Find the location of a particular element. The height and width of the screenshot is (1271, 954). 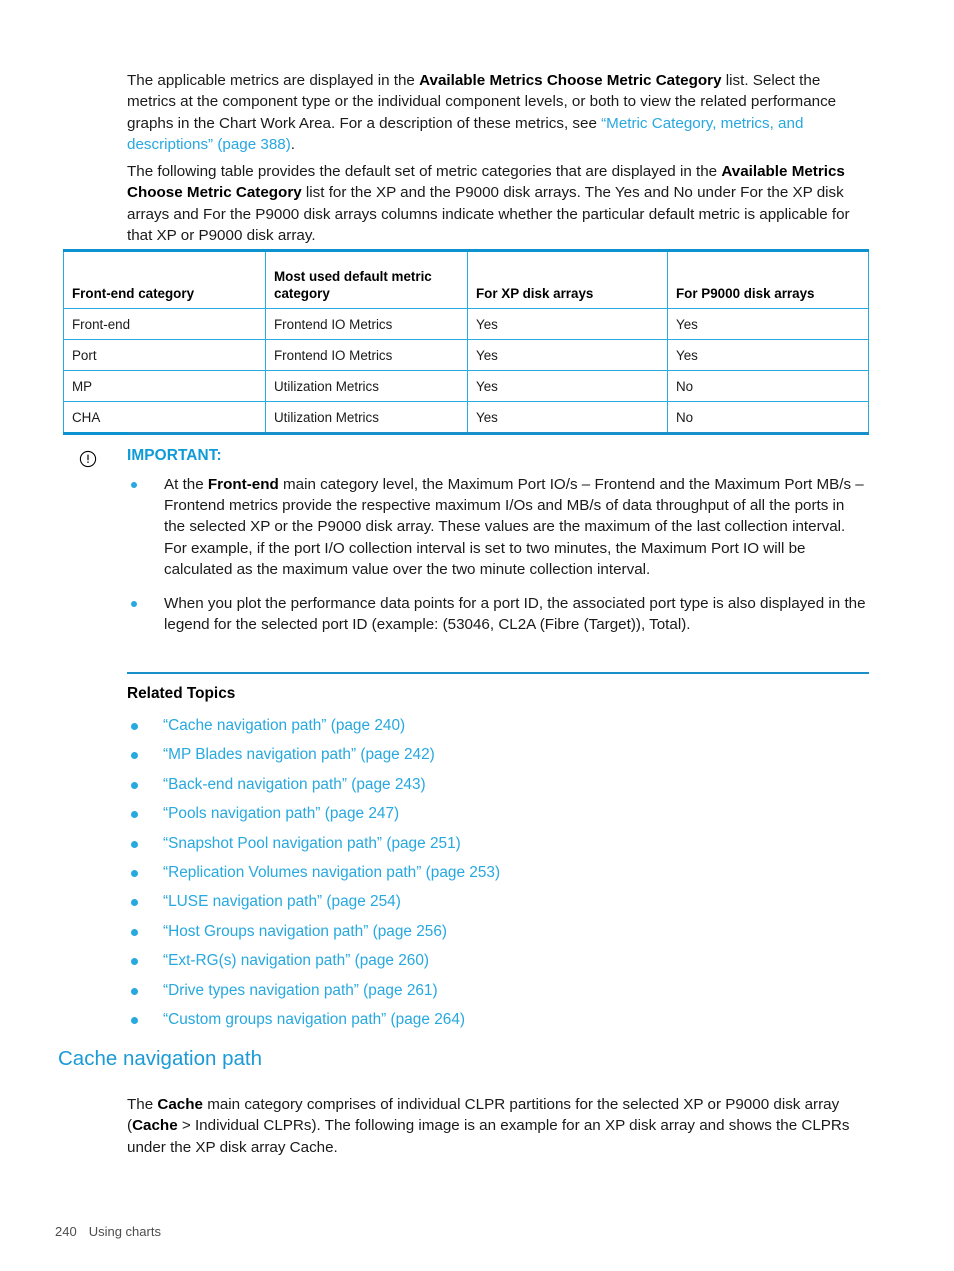

table-row: Port Frontend IO Metrics Yes Yes is located at coordinates (466, 355).